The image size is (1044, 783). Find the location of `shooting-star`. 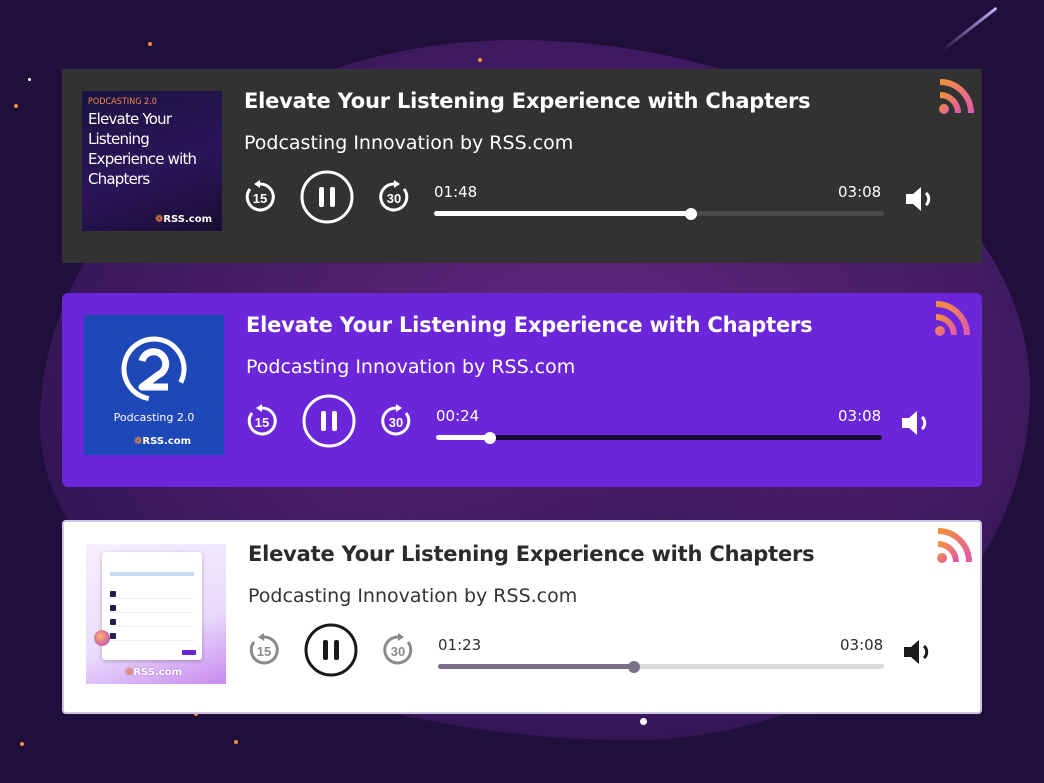

shooting-star is located at coordinates (969, 29).